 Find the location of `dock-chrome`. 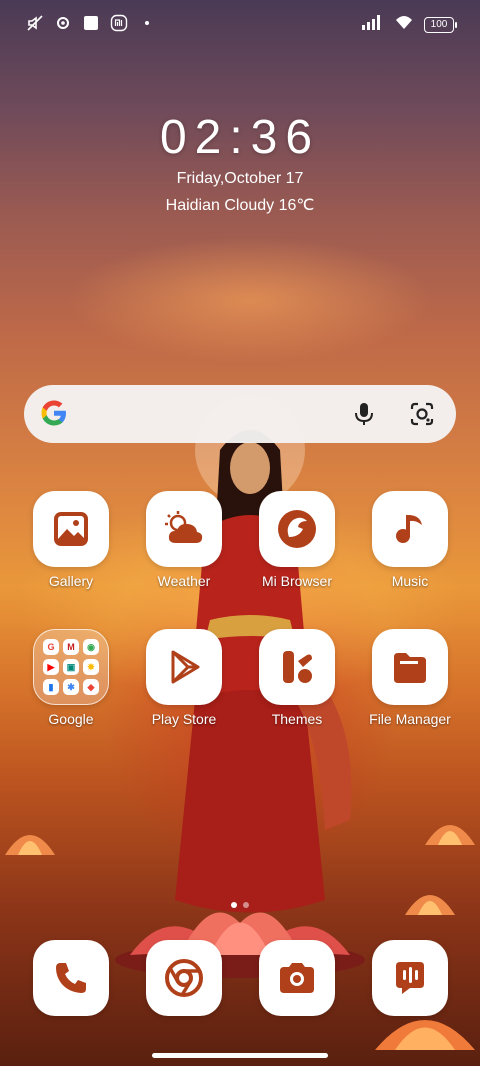

dock-chrome is located at coordinates (184, 978).